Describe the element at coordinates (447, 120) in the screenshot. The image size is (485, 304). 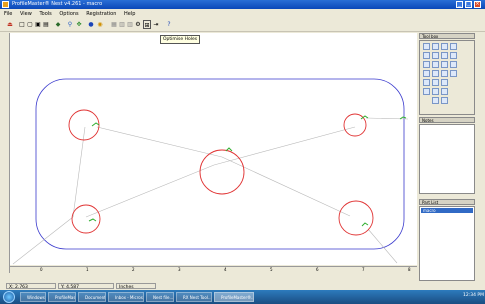
I see `notes-header: Notes` at that location.